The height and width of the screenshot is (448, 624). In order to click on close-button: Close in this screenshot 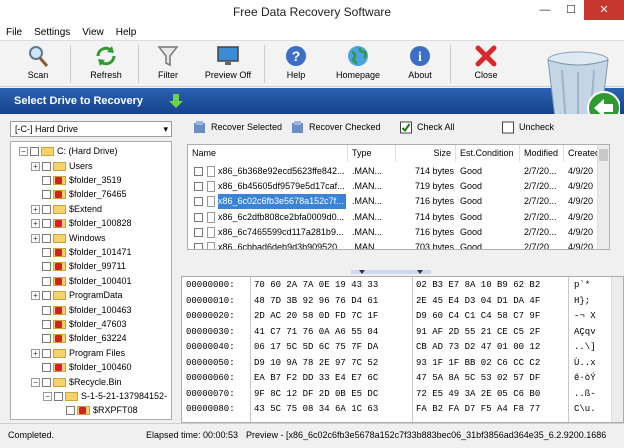, I will do `click(486, 64)`.